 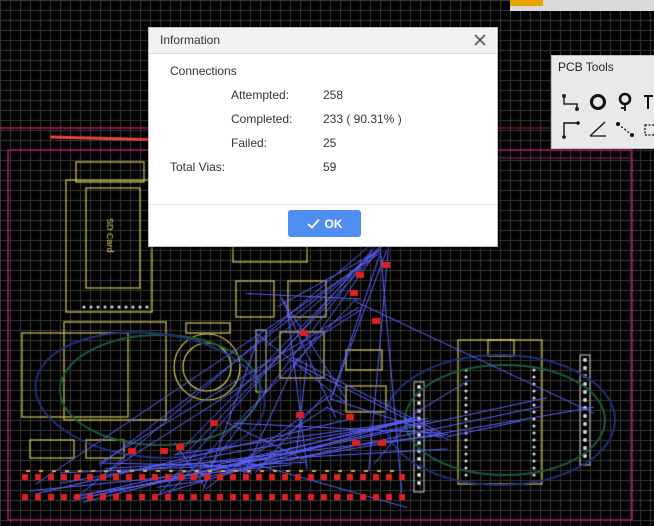 What do you see at coordinates (362, 119) in the screenshot?
I see `completed-value: 233 ( 90.31% )` at bounding box center [362, 119].